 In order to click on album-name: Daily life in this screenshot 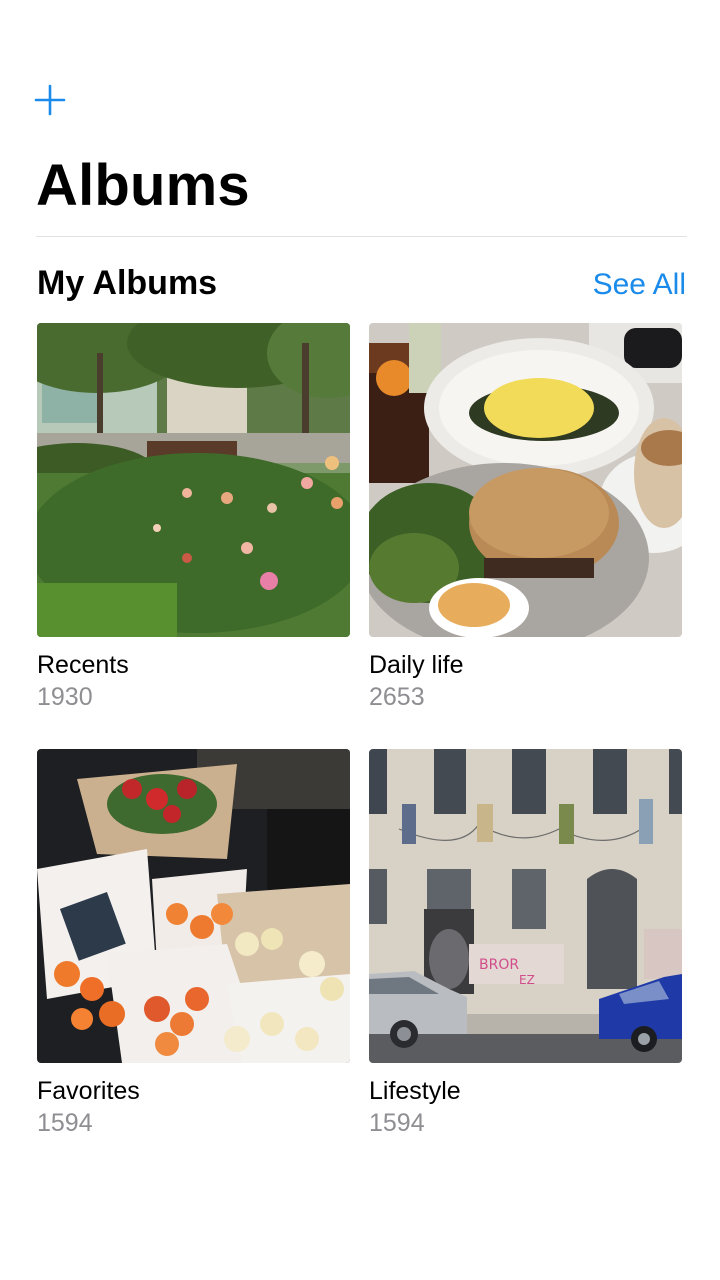, I will do `click(416, 665)`.